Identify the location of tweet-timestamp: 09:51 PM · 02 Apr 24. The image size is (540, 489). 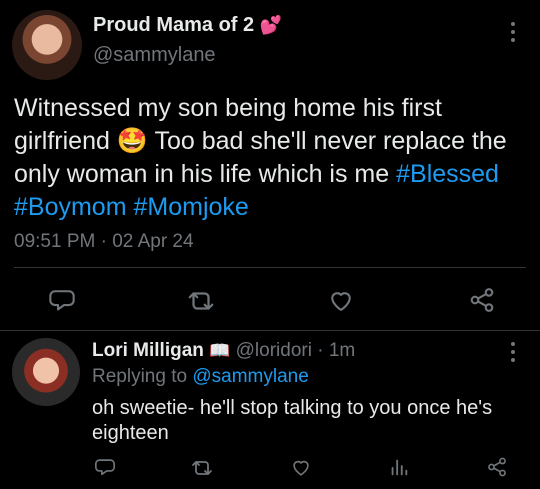
(104, 242).